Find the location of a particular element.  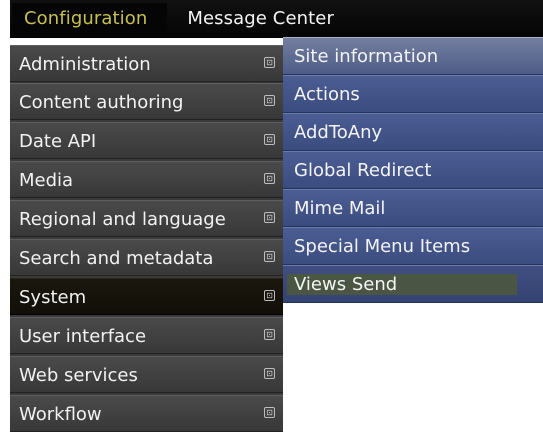

submenu-item-global-redirect: Global Redirect is located at coordinates (413, 170).